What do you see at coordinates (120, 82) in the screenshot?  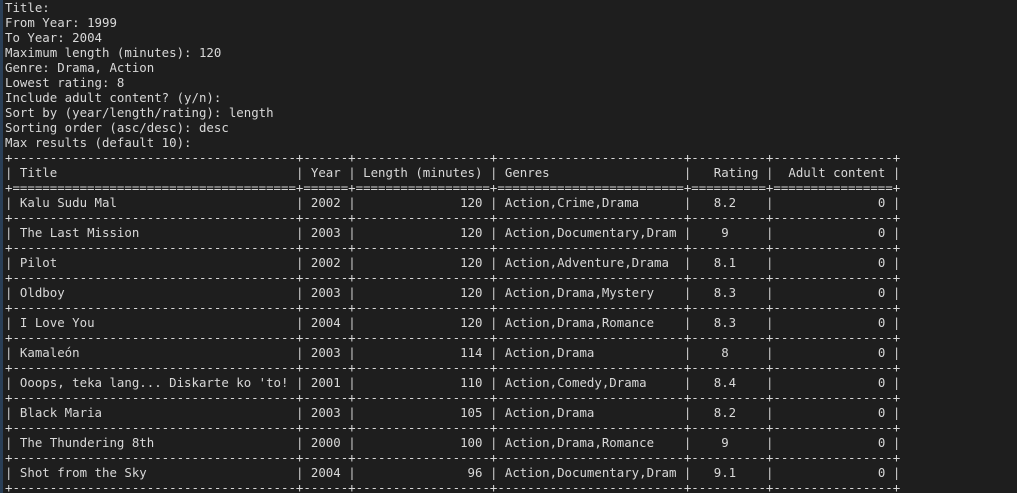 I see `prompt-value: 8` at bounding box center [120, 82].